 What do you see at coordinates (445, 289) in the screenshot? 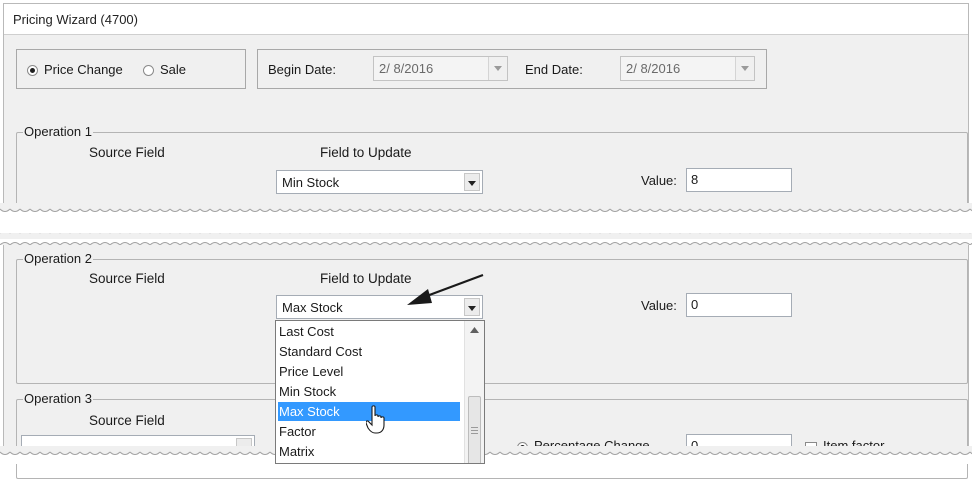
I see `annotation-arrow` at bounding box center [445, 289].